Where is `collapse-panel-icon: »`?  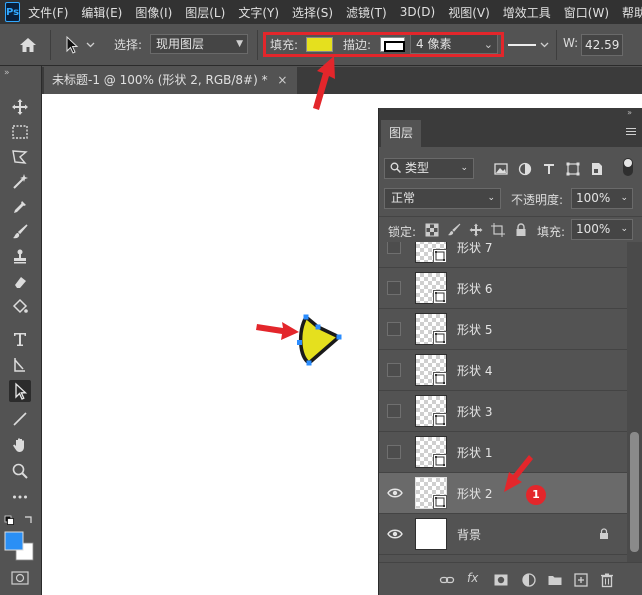
collapse-panel-icon: » is located at coordinates (629, 112).